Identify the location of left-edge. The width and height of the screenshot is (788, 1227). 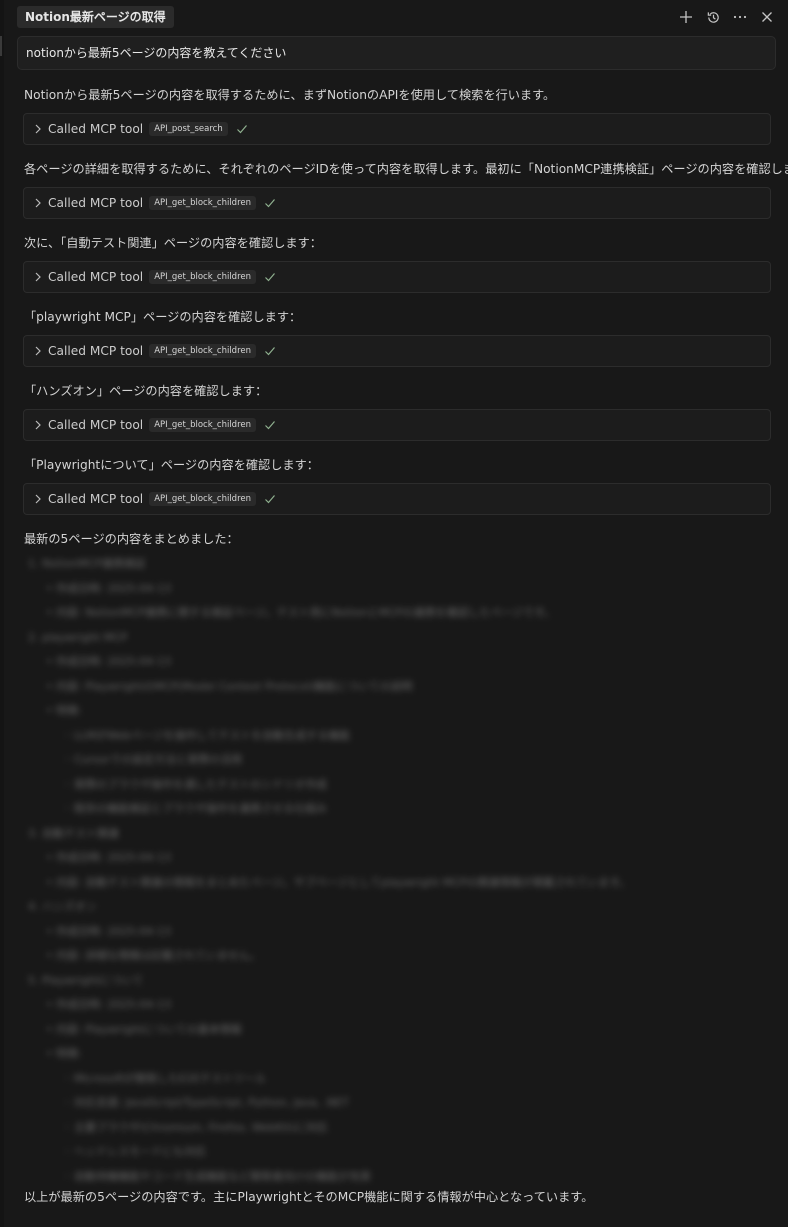
(2, 613).